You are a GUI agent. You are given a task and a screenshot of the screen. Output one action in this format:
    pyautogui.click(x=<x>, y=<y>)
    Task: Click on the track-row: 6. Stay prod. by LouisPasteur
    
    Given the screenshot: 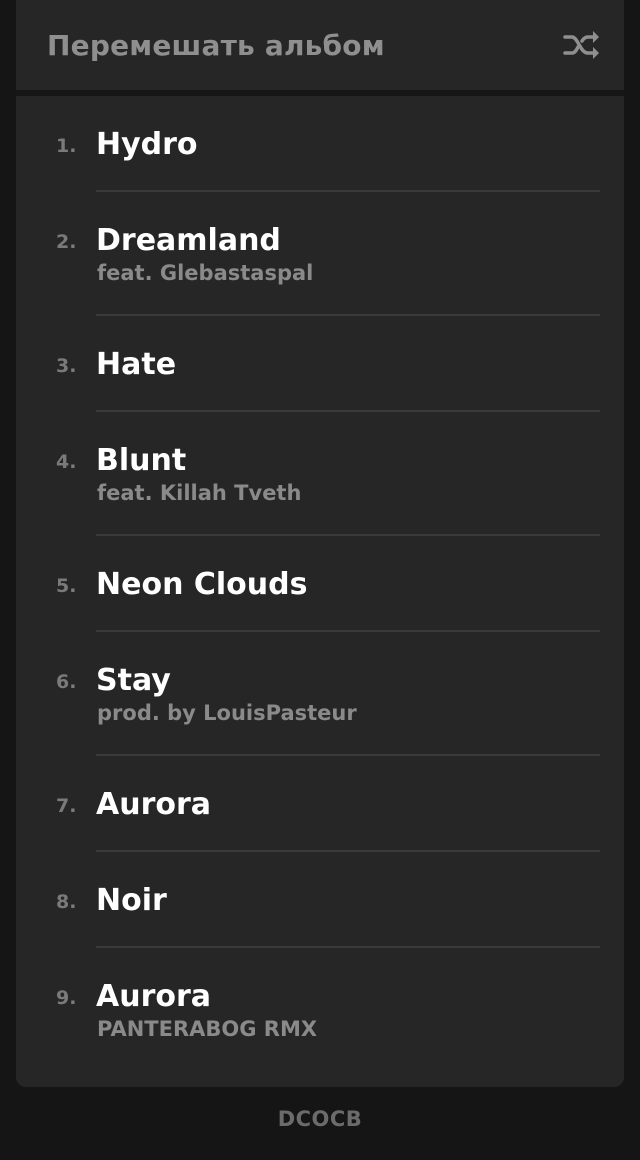 What is the action you would take?
    pyautogui.click(x=320, y=694)
    